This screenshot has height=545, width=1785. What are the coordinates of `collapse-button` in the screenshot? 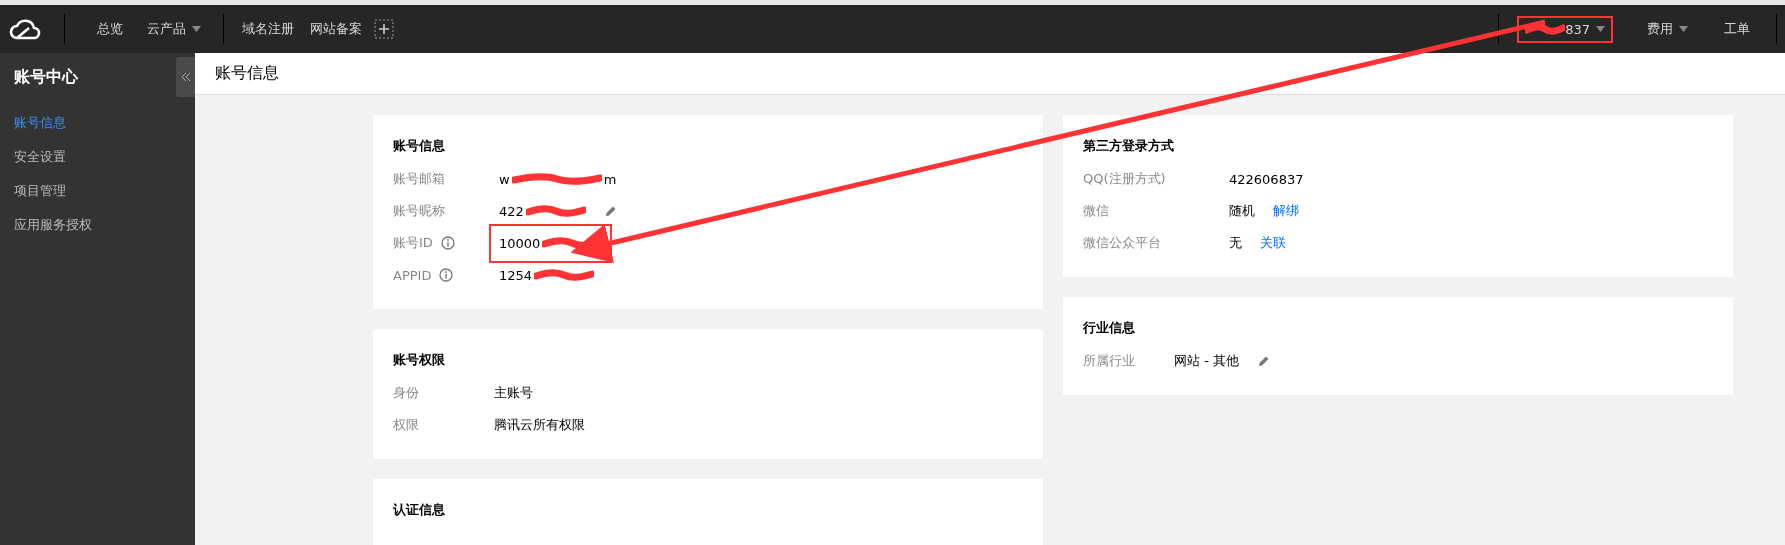 It's located at (185, 77).